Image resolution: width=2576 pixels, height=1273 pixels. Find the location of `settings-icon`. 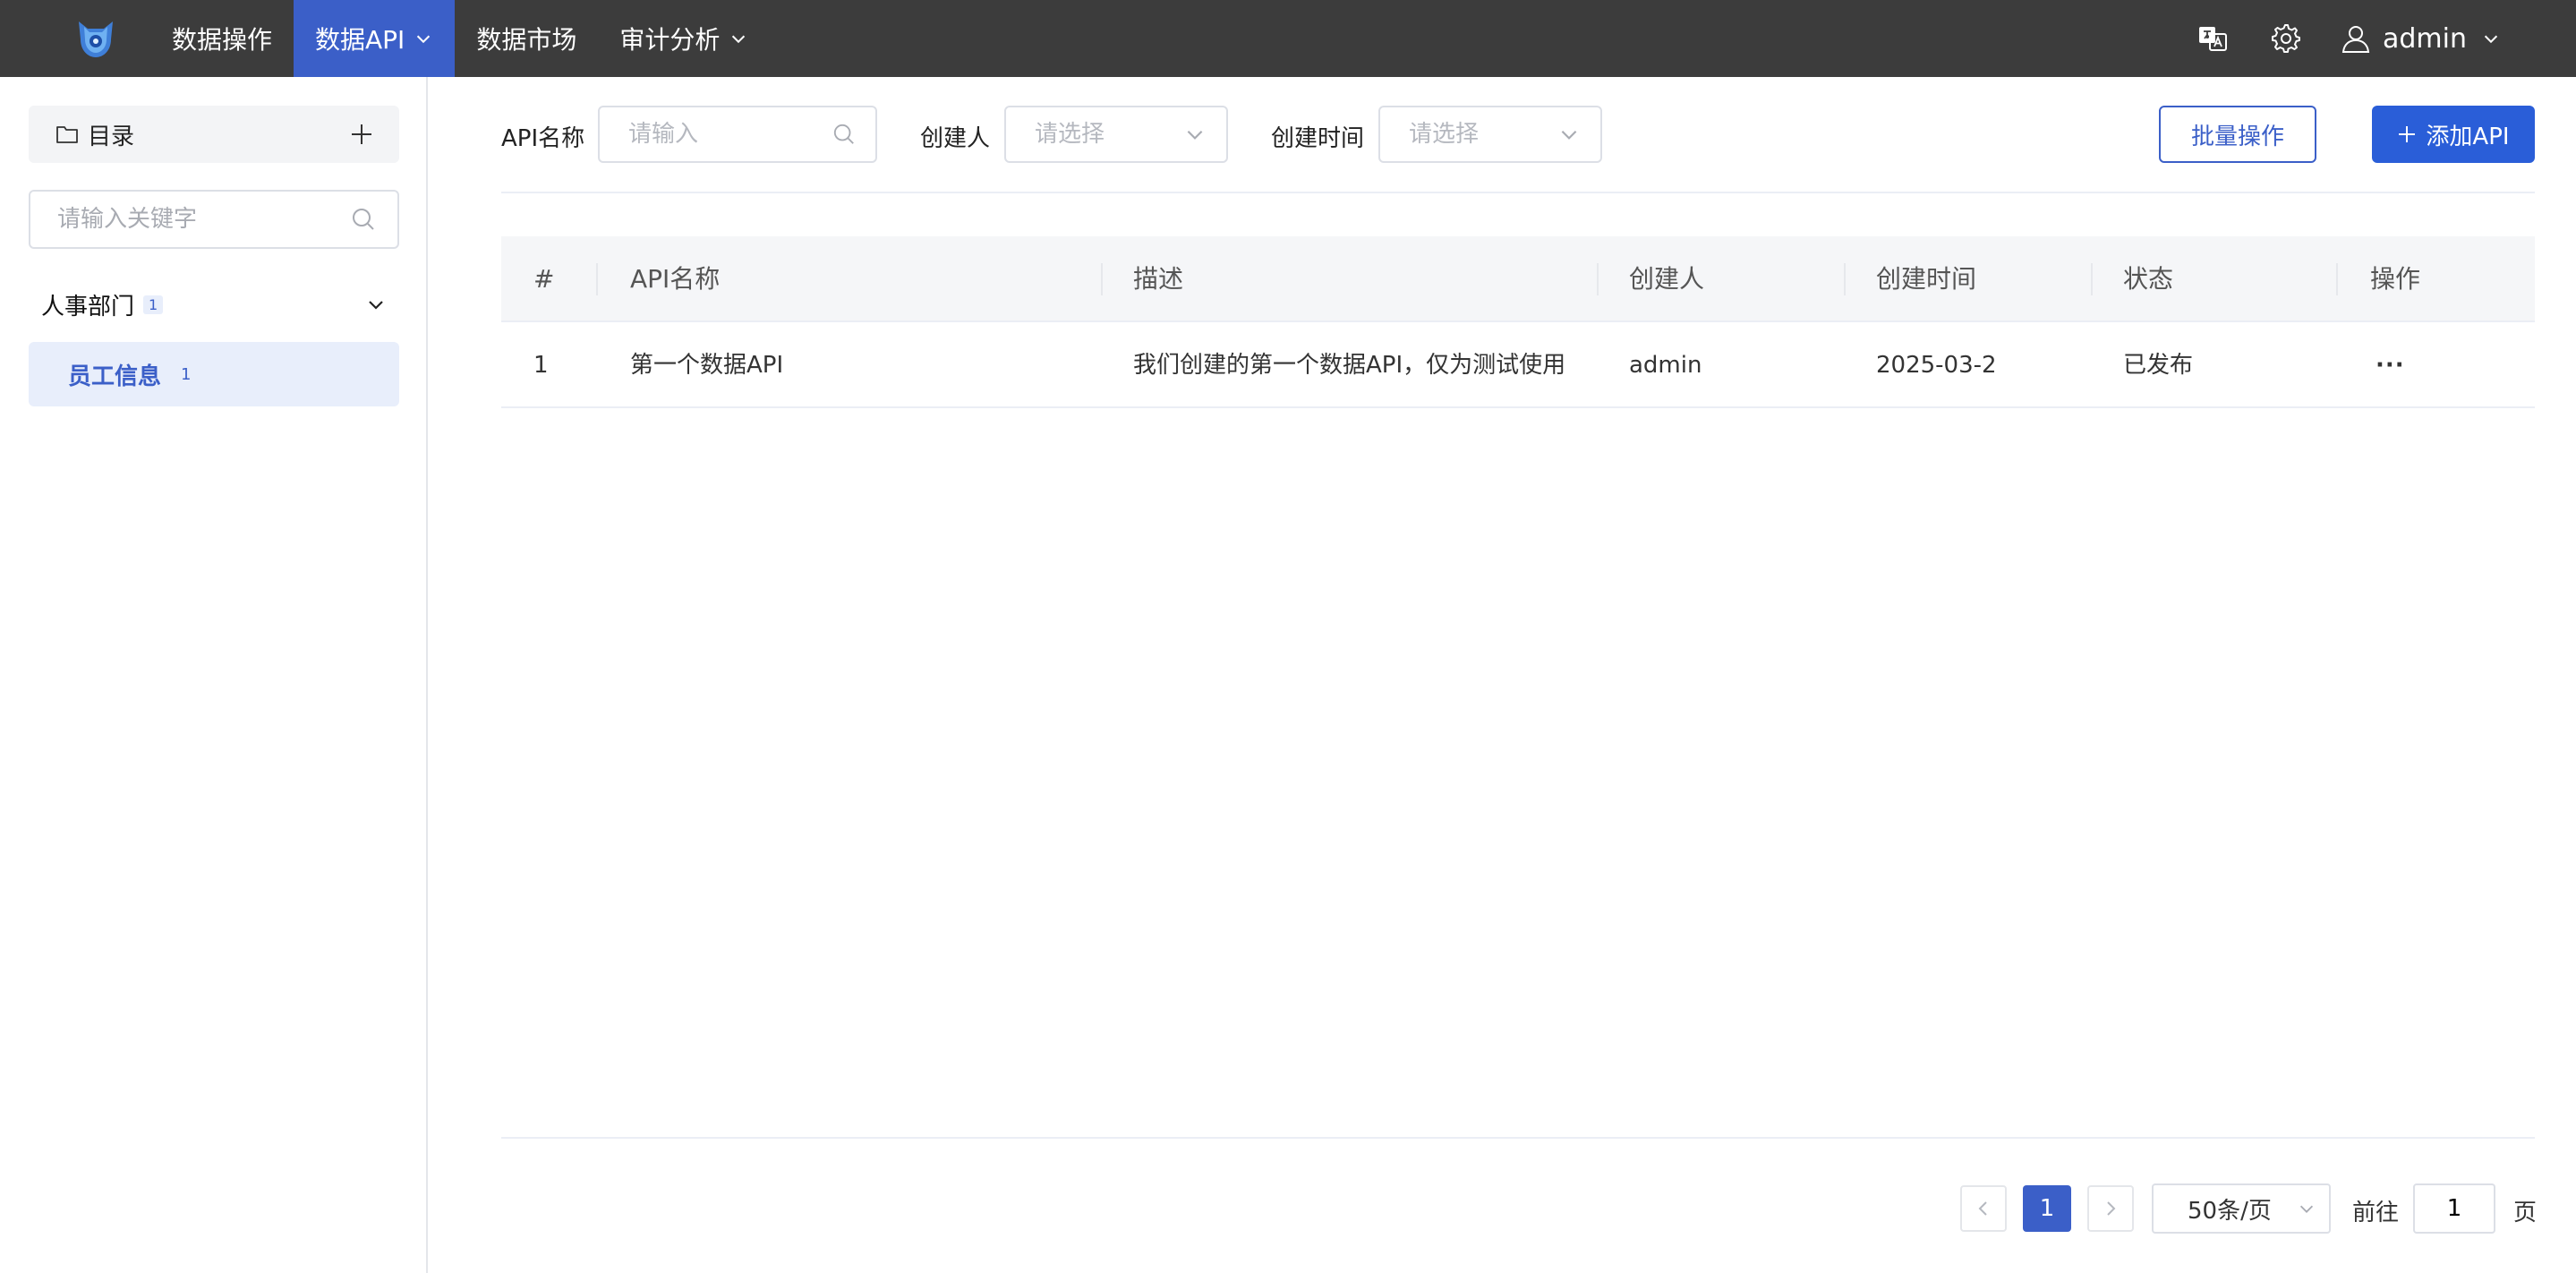

settings-icon is located at coordinates (2286, 38).